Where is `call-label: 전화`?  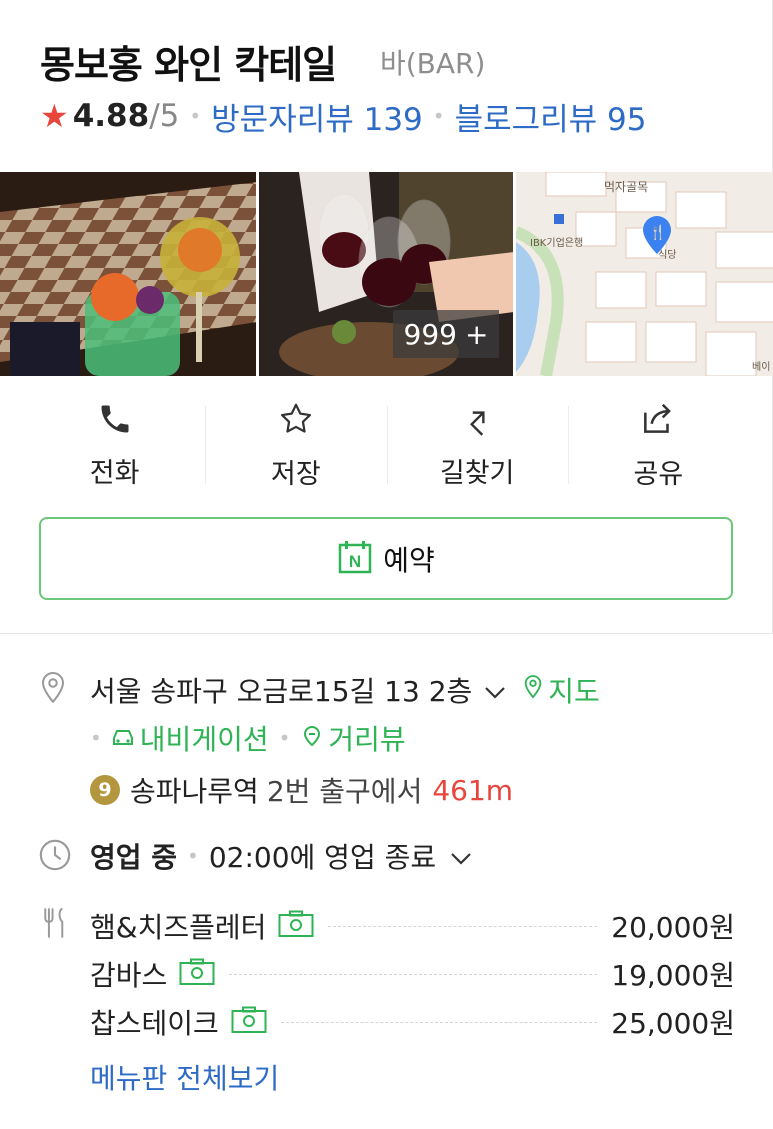 call-label: 전화 is located at coordinates (114, 473).